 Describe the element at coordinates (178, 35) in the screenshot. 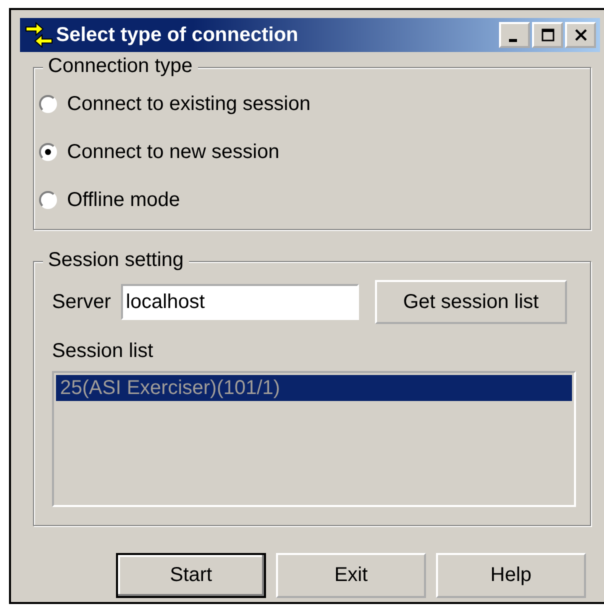

I see `window-title: Select type of connection` at that location.